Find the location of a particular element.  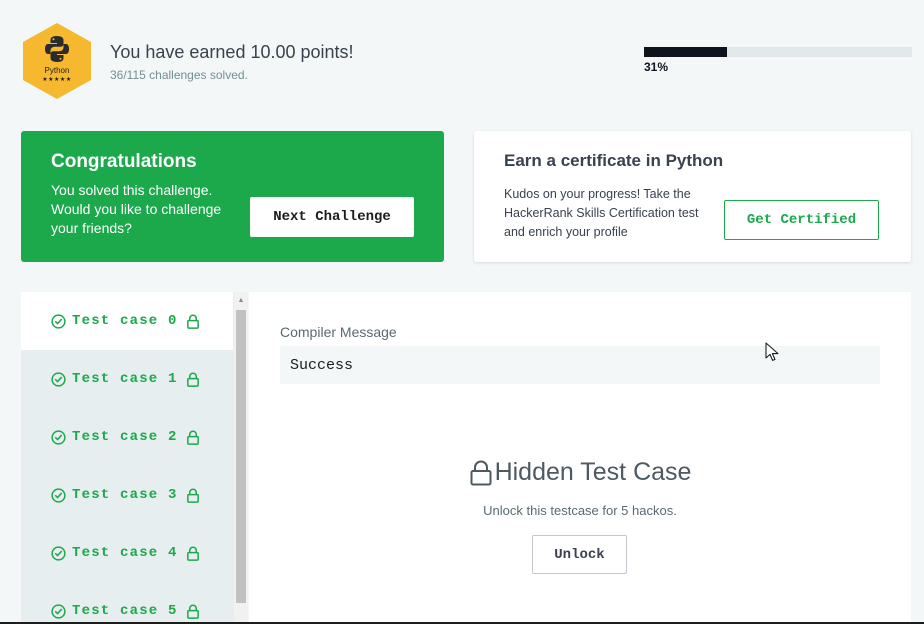

progress-bar is located at coordinates (778, 52).